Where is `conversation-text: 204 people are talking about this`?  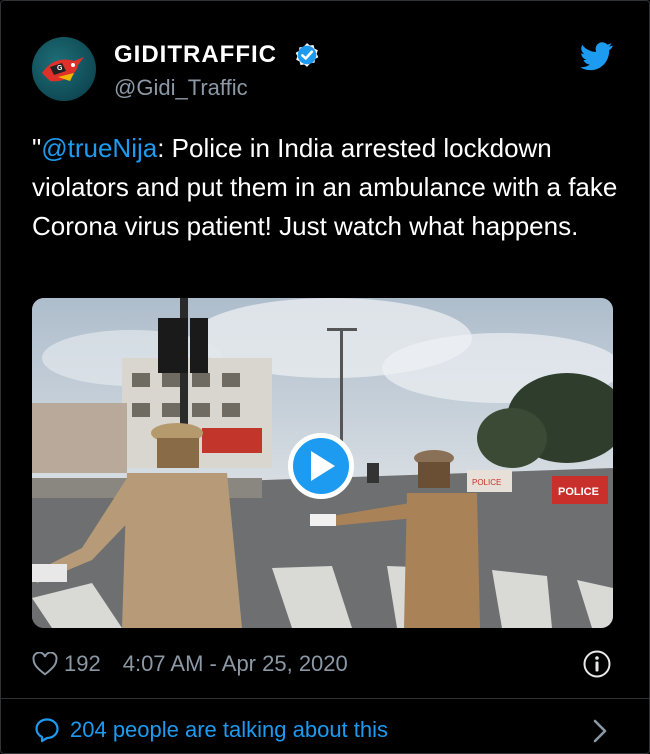
conversation-text: 204 people are talking about this is located at coordinates (229, 729).